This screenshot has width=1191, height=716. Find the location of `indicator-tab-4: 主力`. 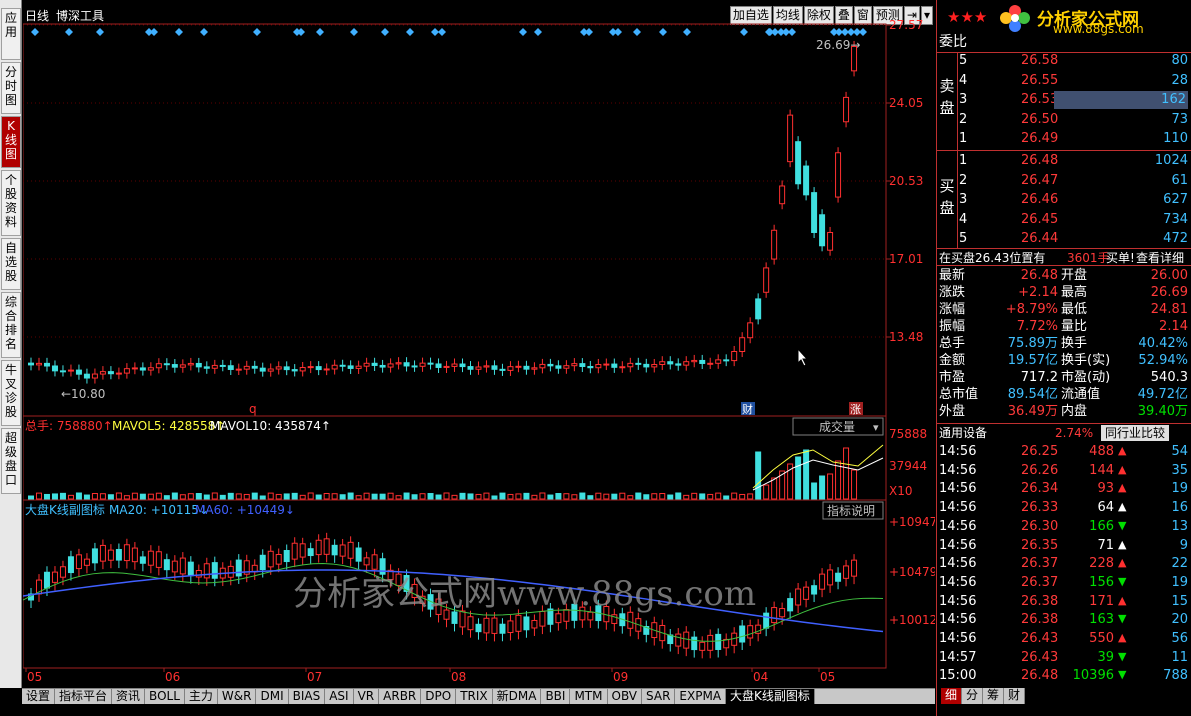

indicator-tab-4: 主力 is located at coordinates (201, 696).